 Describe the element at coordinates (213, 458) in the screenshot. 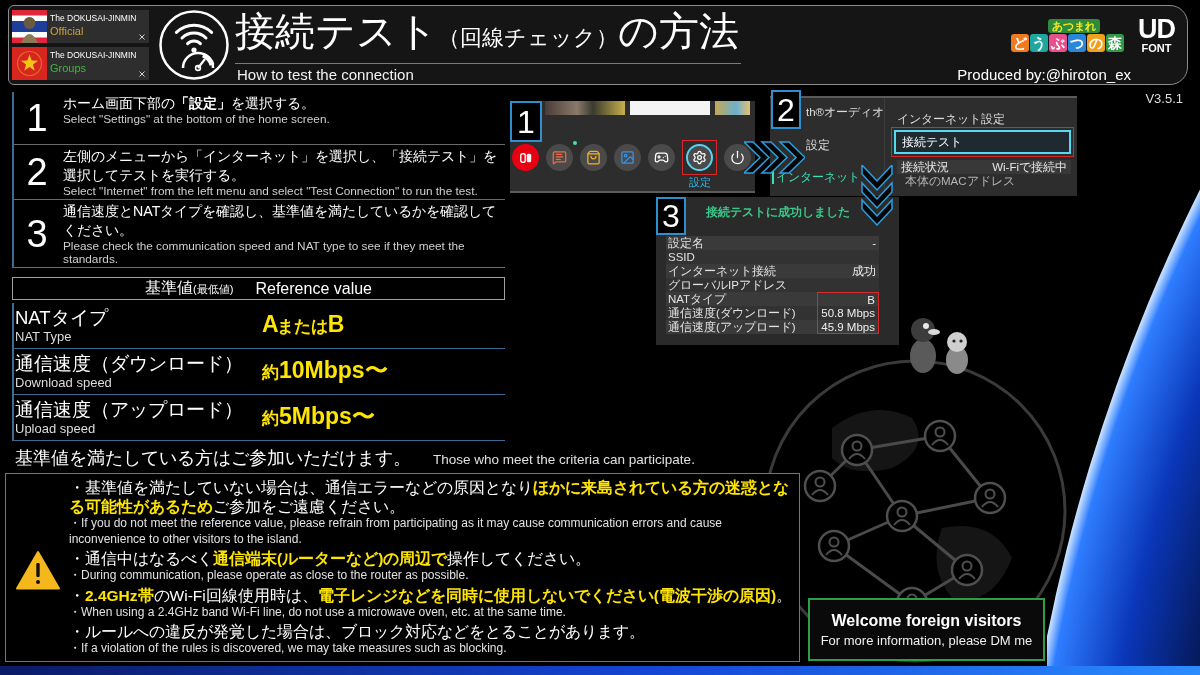

I see `eligibility-text: 基準値を満たしている方はご参加いただけます。` at that location.